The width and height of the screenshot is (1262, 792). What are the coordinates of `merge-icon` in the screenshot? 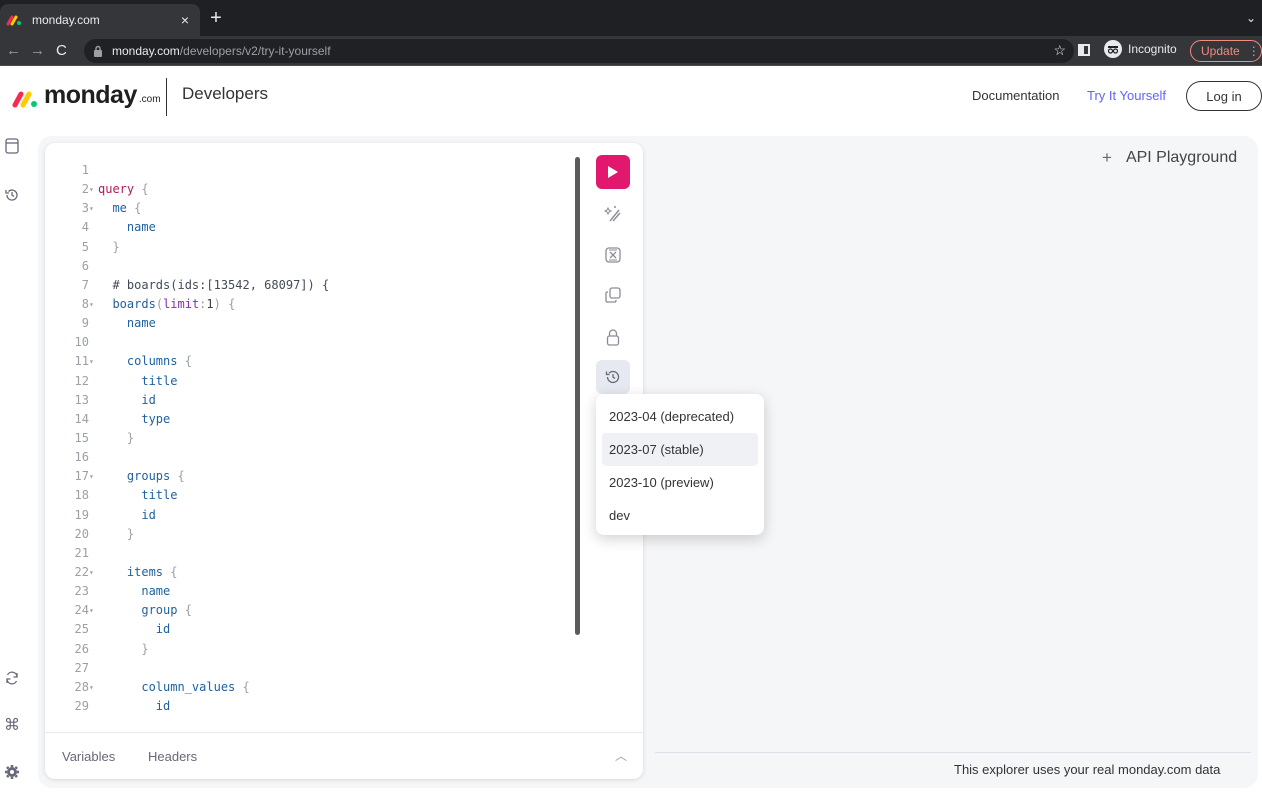 It's located at (613, 255).